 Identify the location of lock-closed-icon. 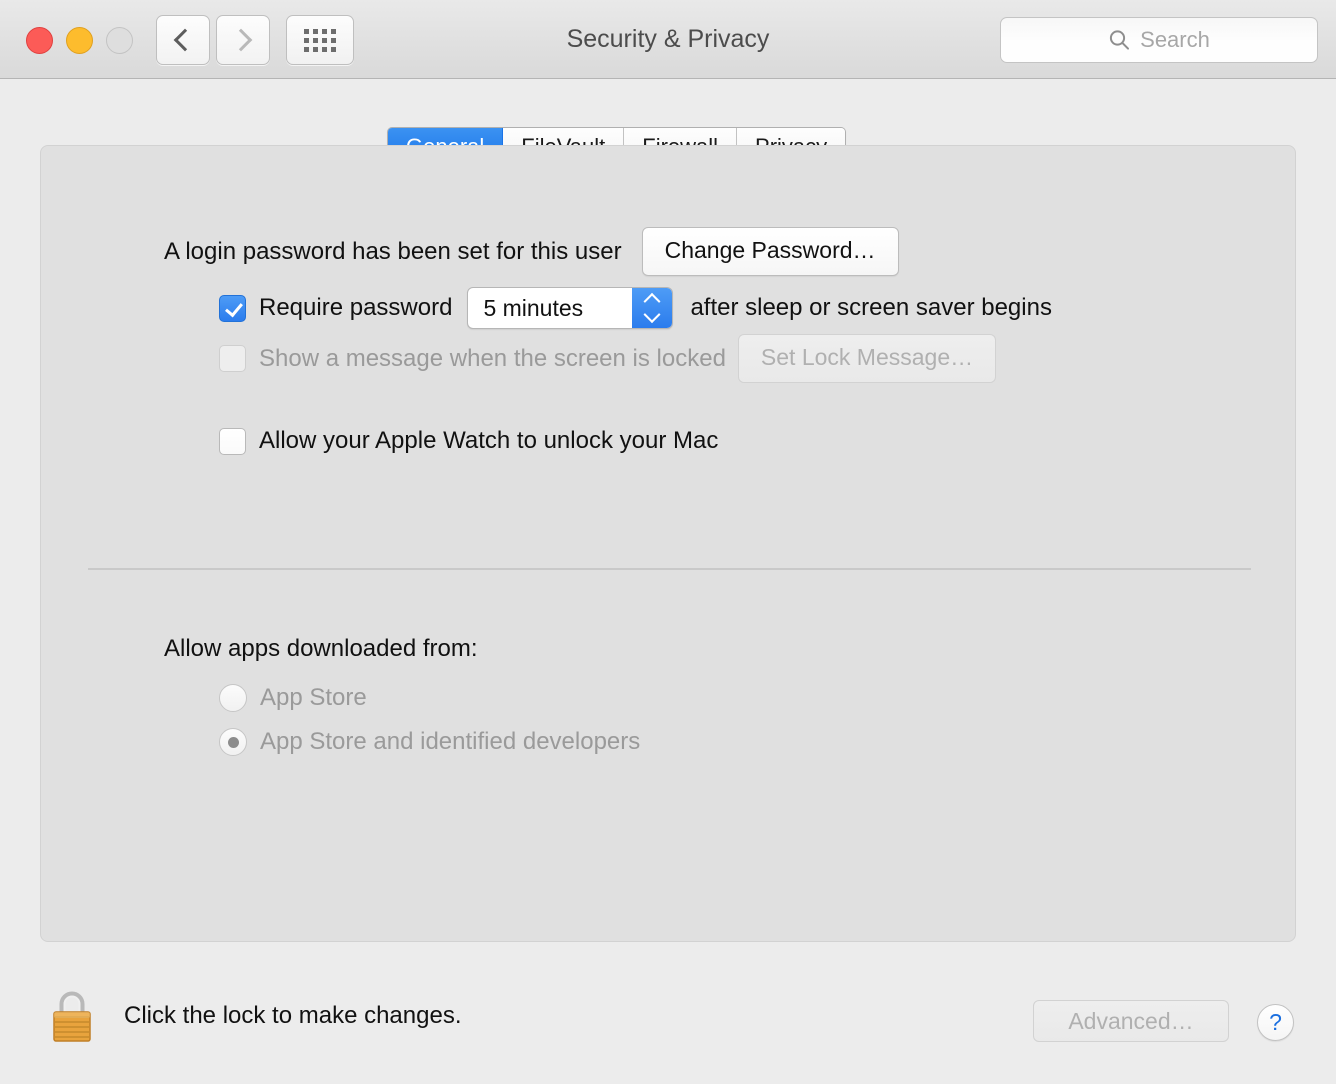
(72, 1016).